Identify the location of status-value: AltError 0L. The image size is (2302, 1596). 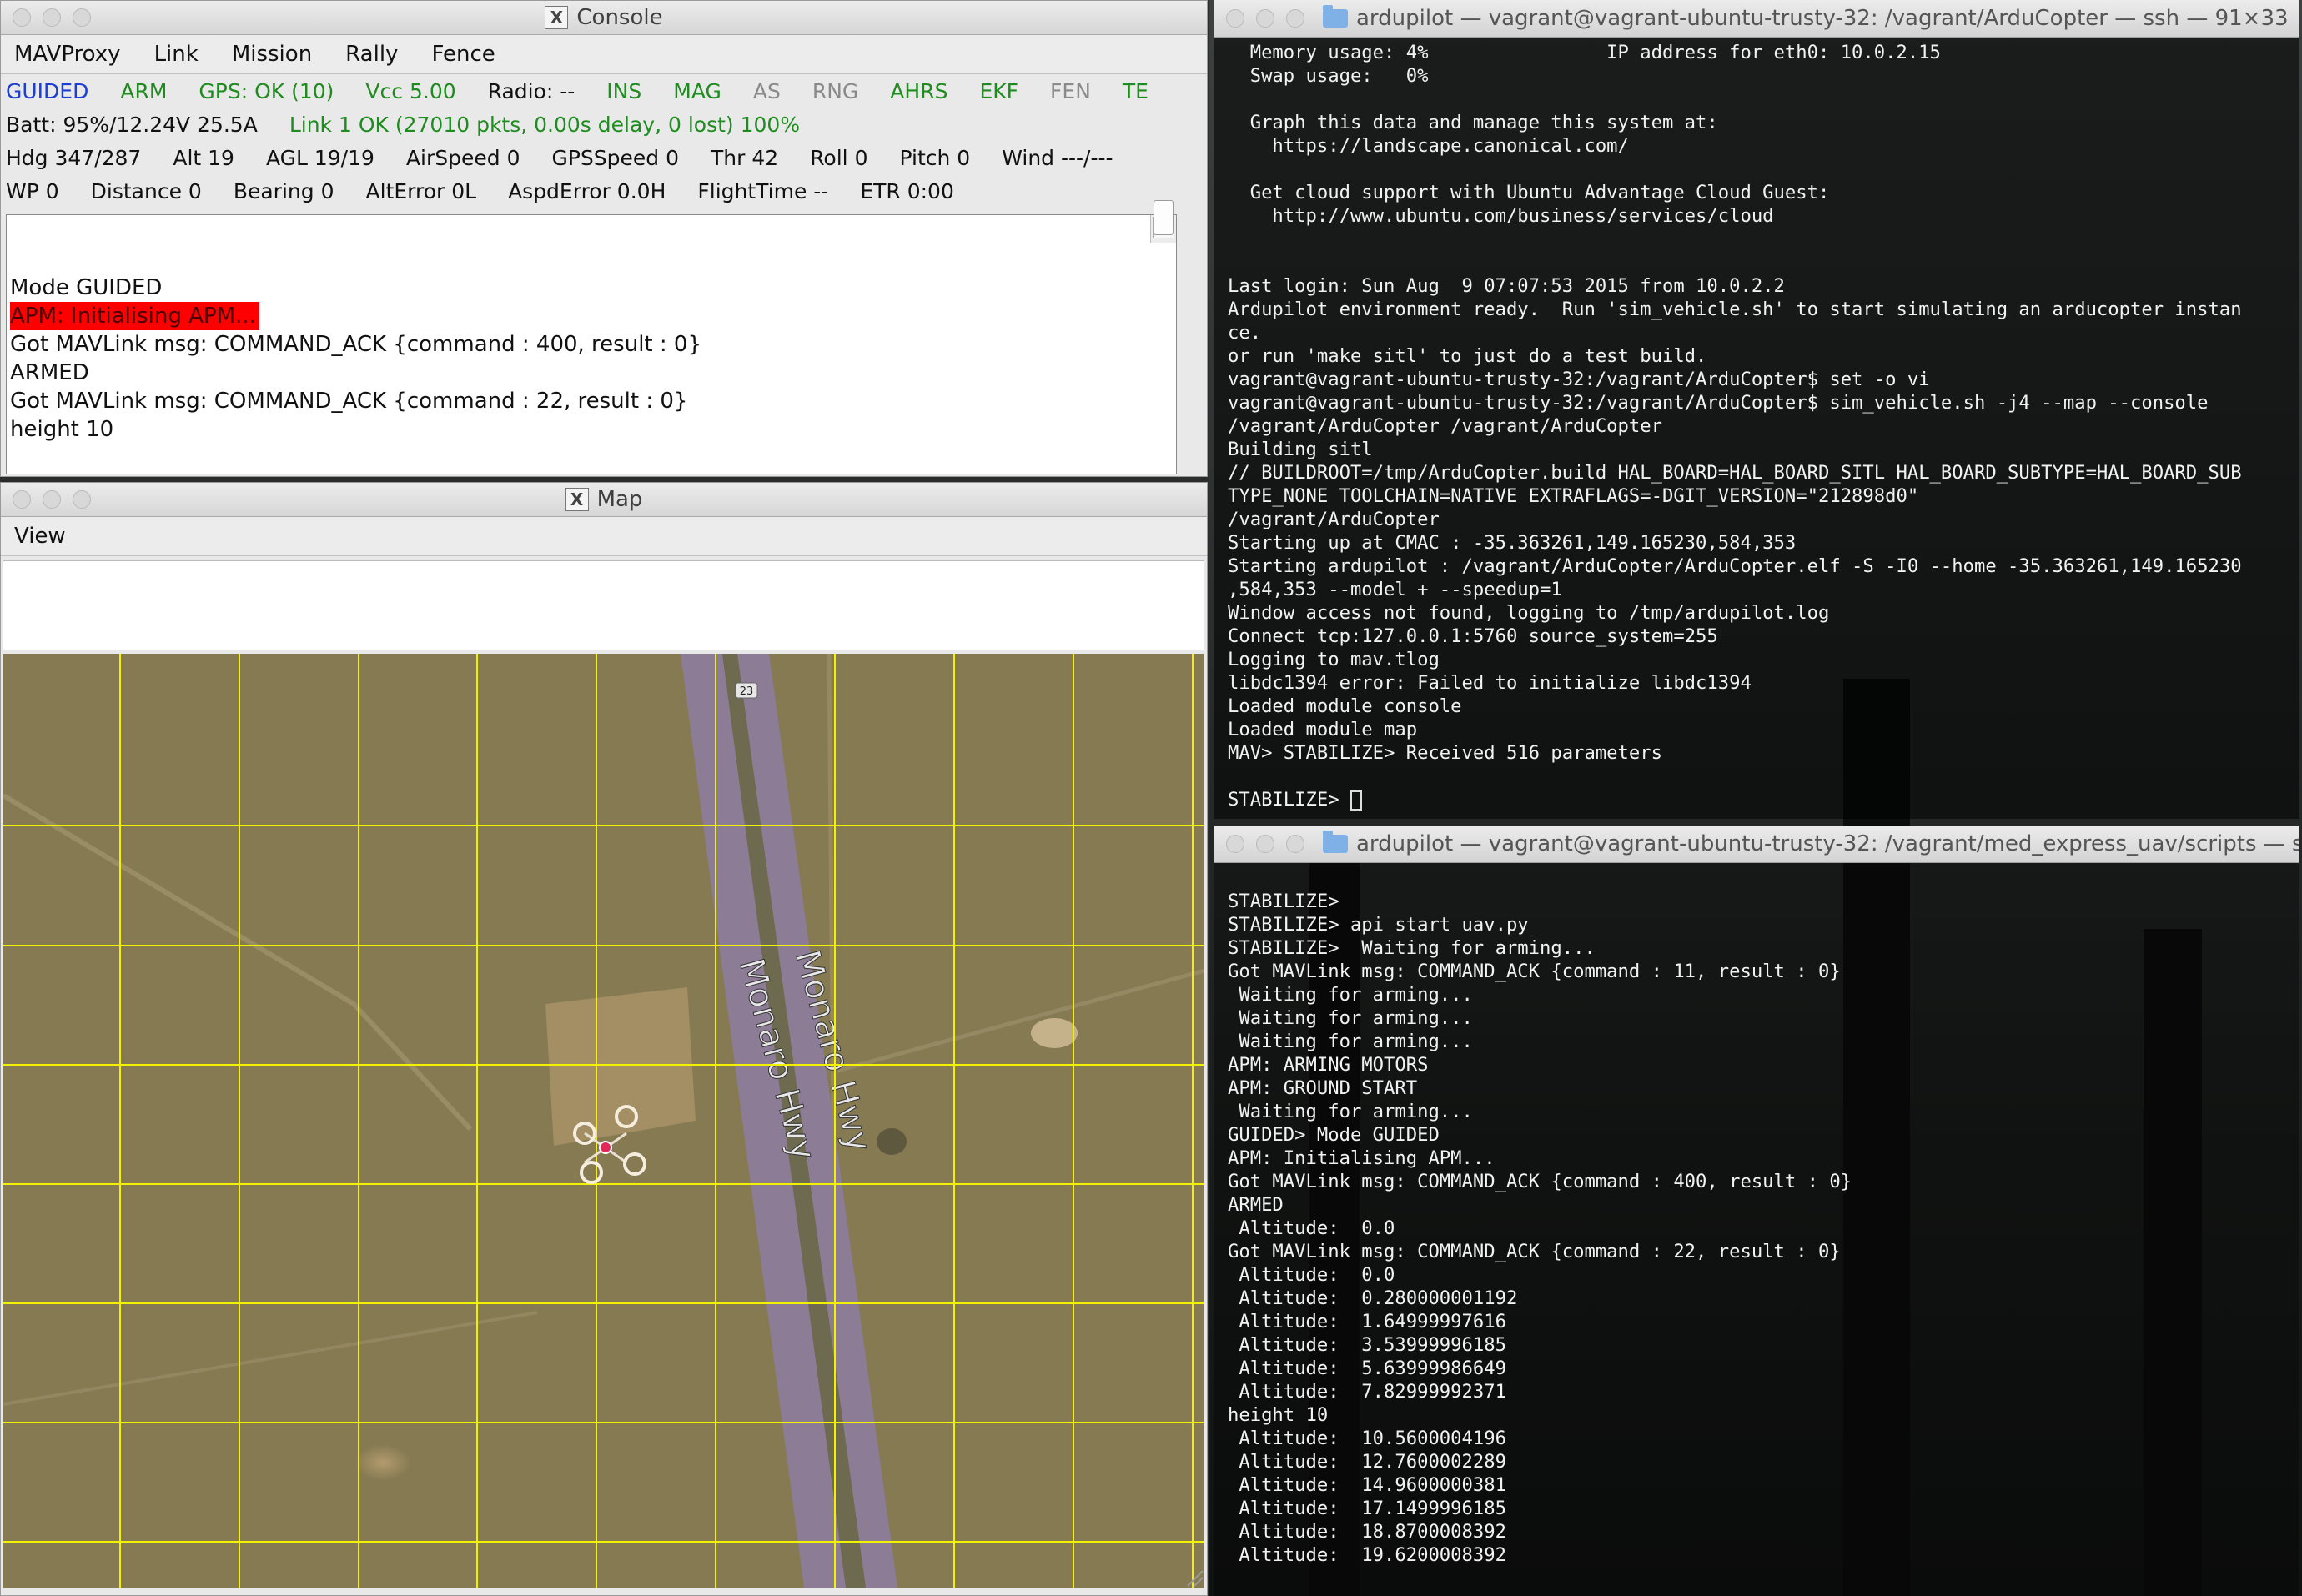
(421, 190).